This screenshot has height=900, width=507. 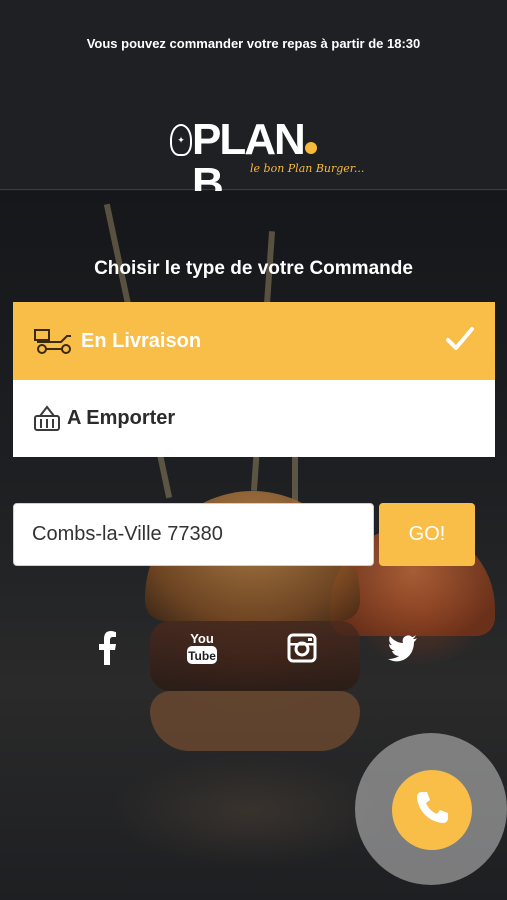 What do you see at coordinates (47, 419) in the screenshot?
I see `basket-icon` at bounding box center [47, 419].